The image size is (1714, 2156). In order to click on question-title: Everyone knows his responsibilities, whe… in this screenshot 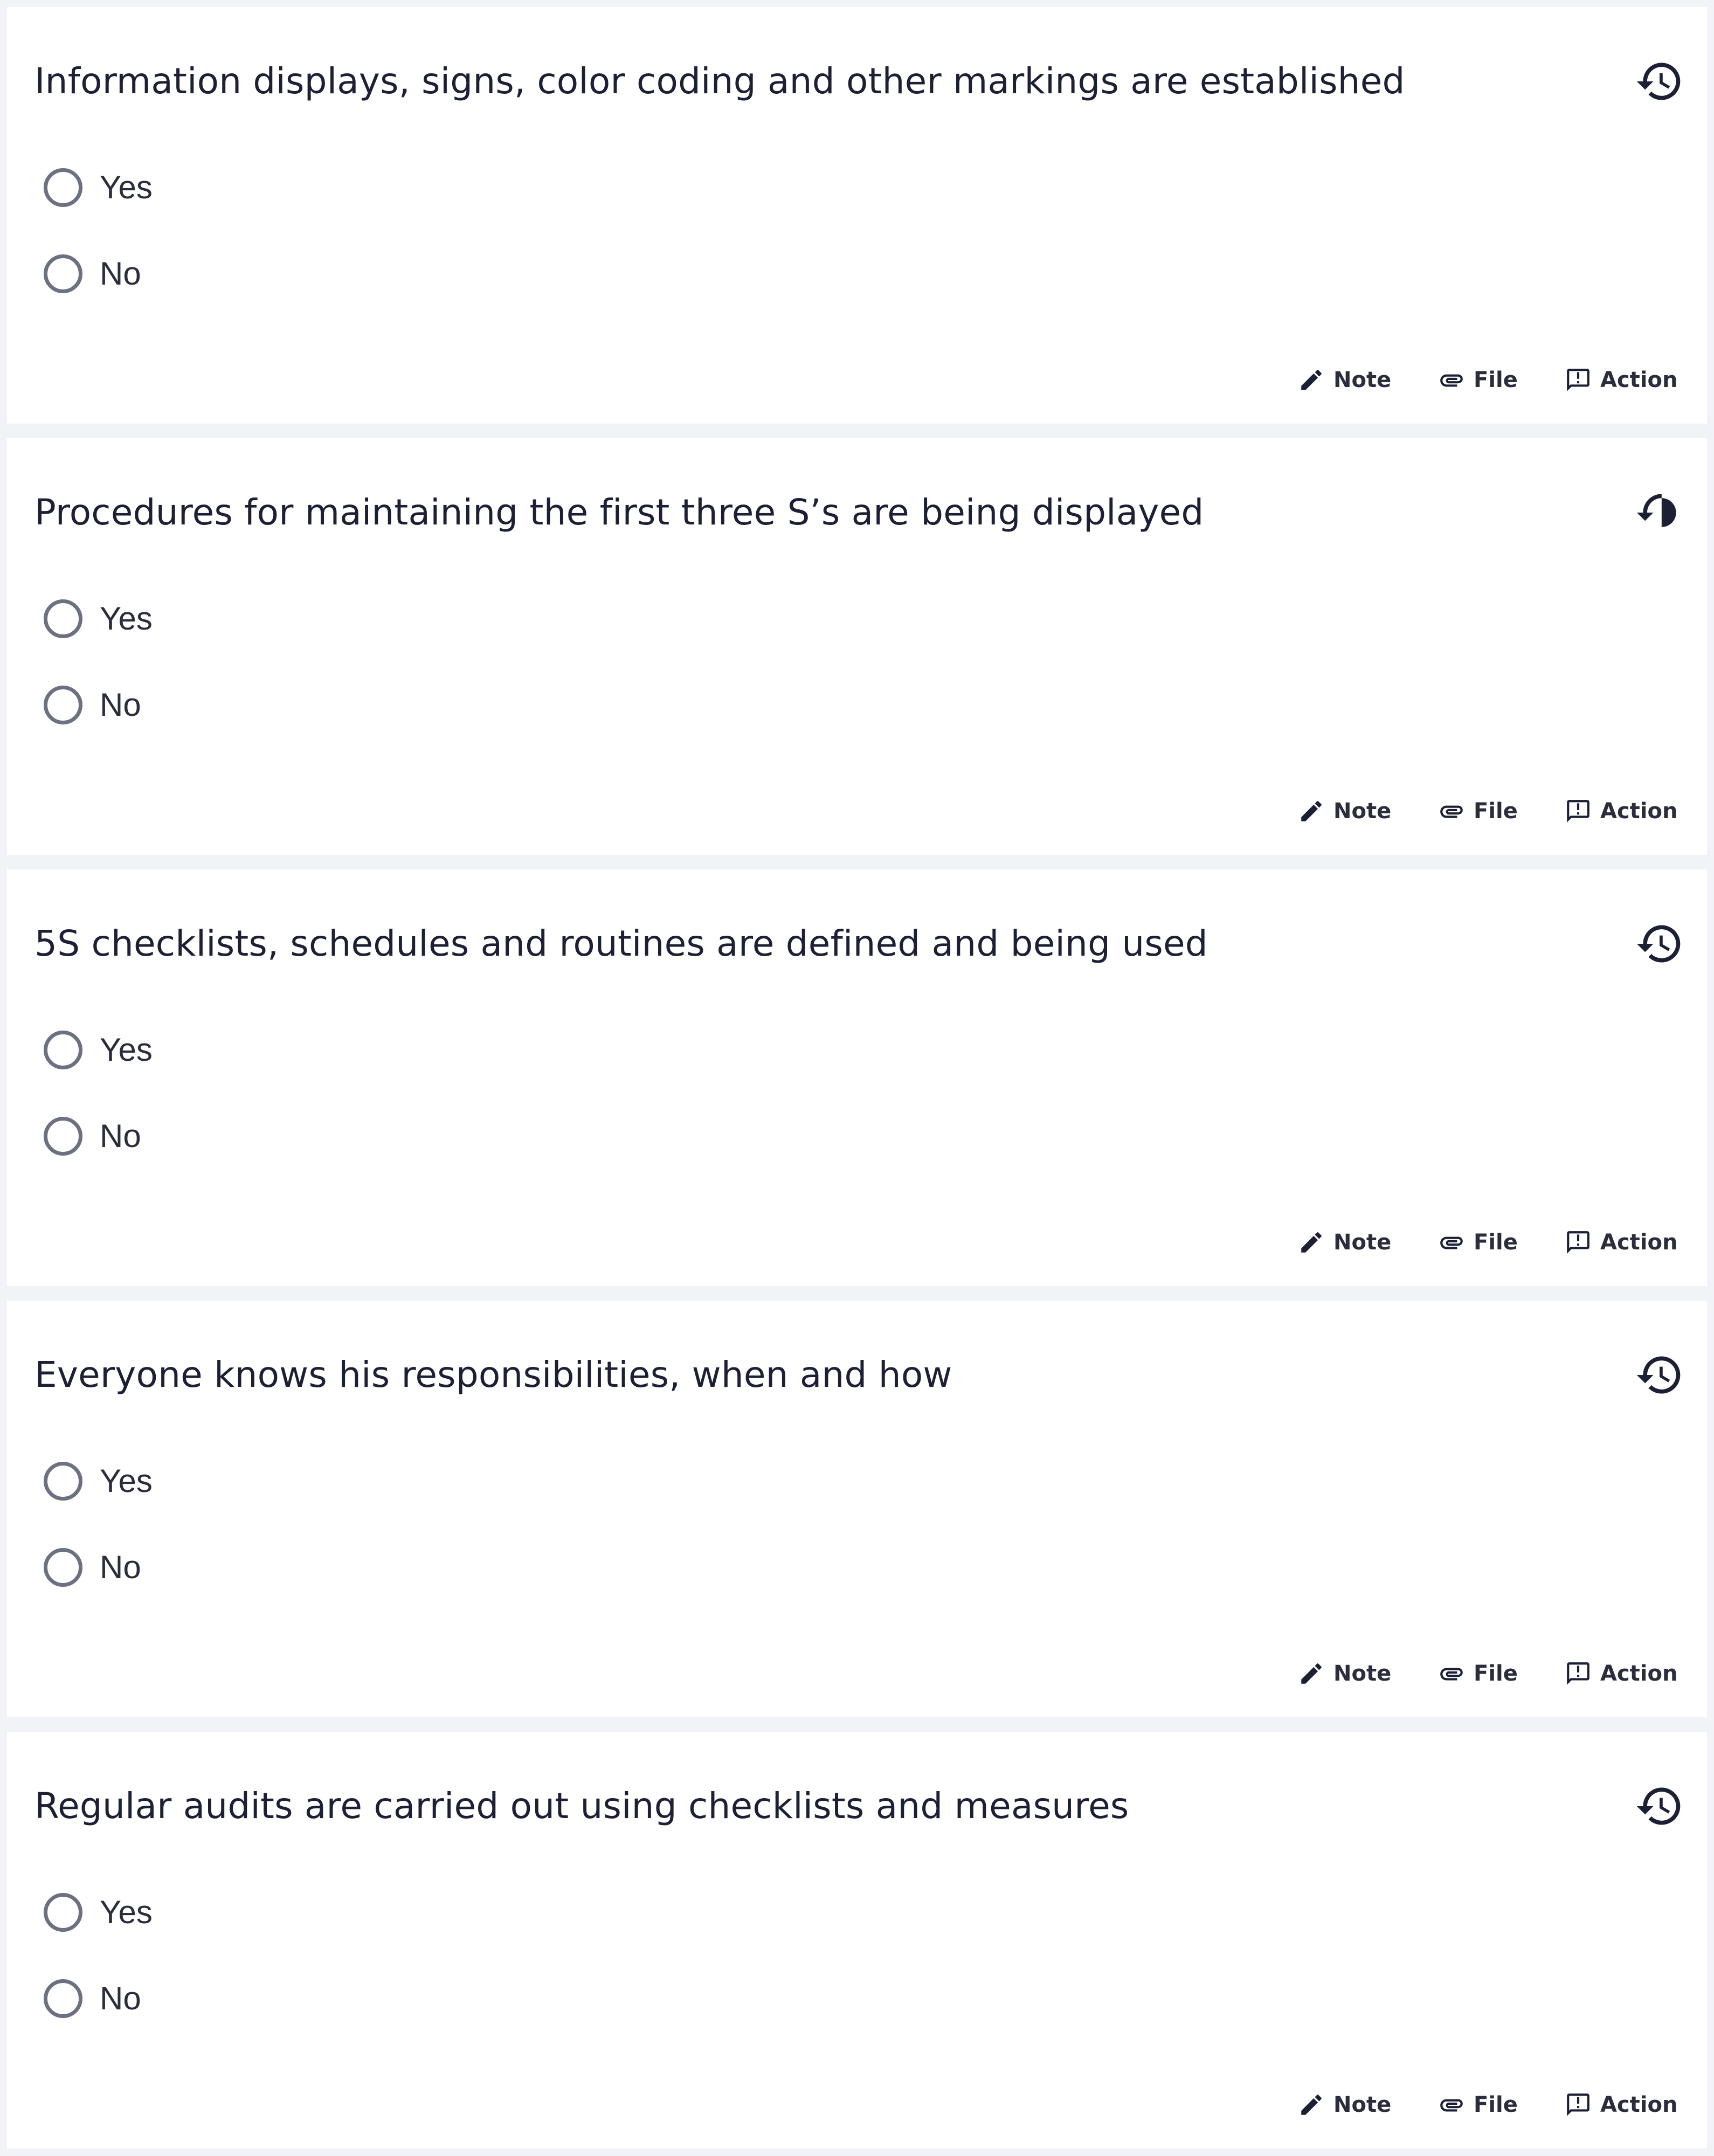, I will do `click(493, 1374)`.